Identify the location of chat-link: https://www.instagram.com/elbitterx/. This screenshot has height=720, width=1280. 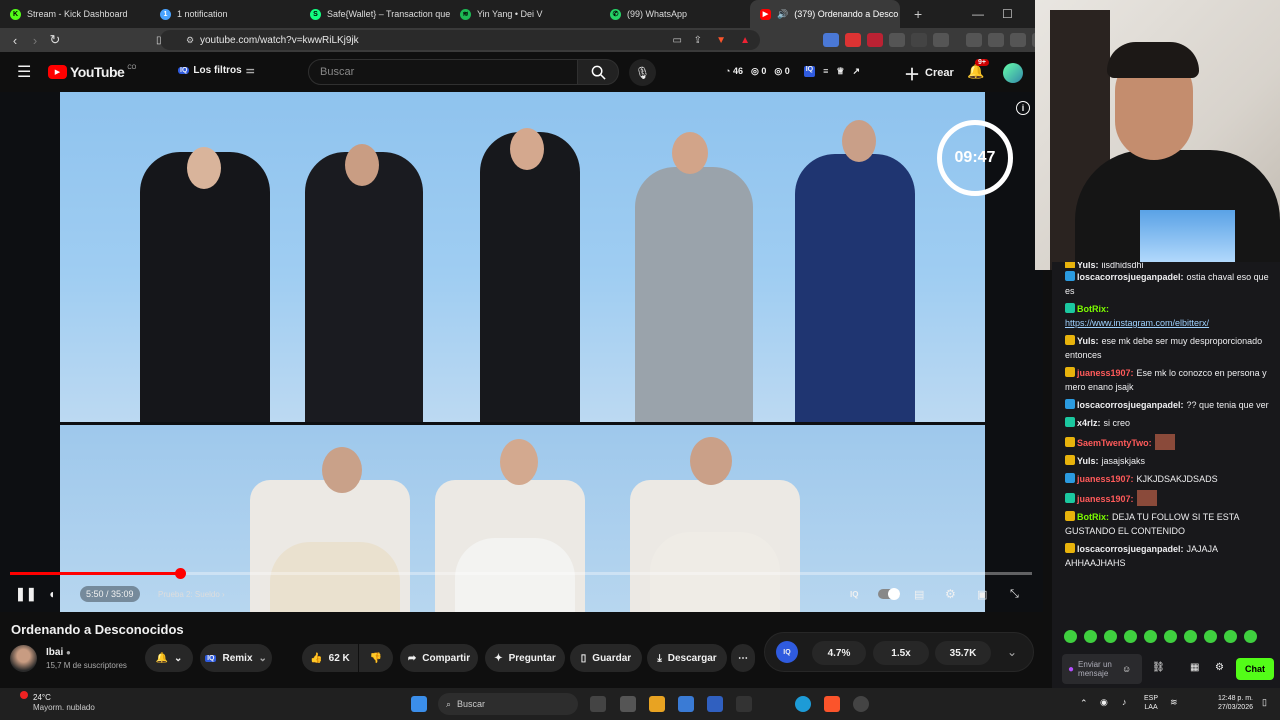
(1137, 323).